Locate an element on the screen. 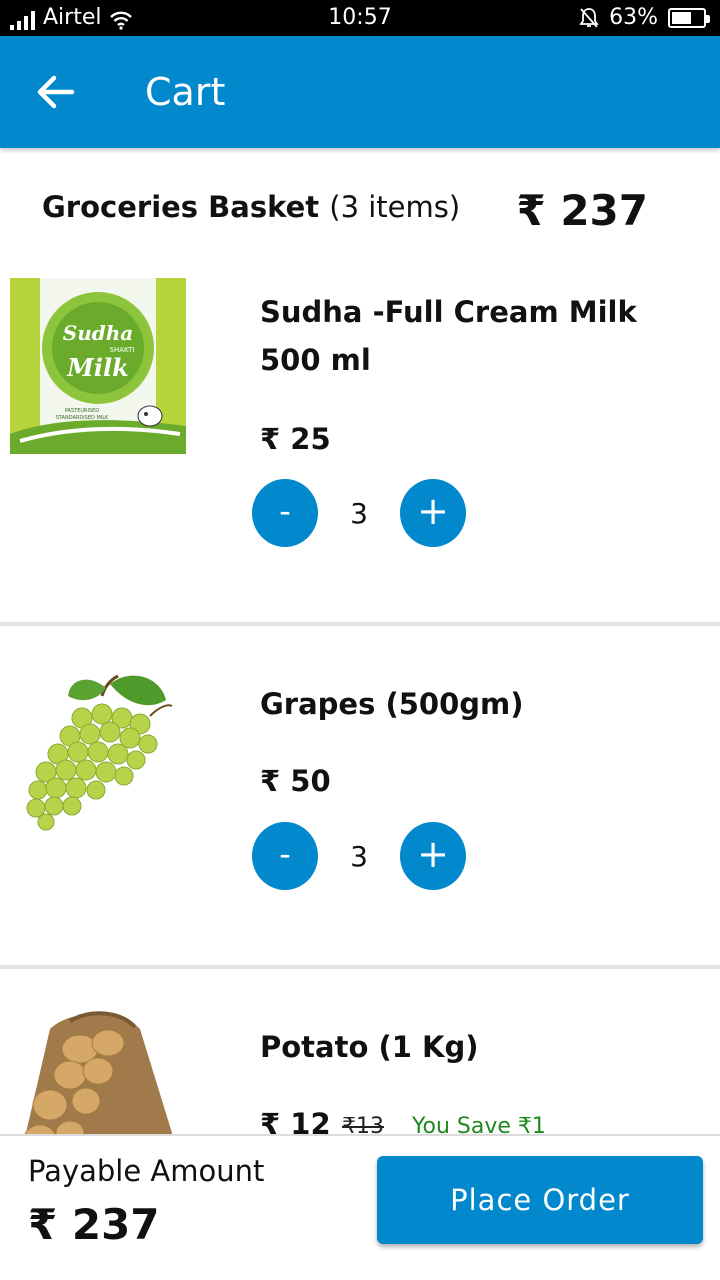 The image size is (720, 1280). status-bar: Airtel 10:57 63% is located at coordinates (360, 18).